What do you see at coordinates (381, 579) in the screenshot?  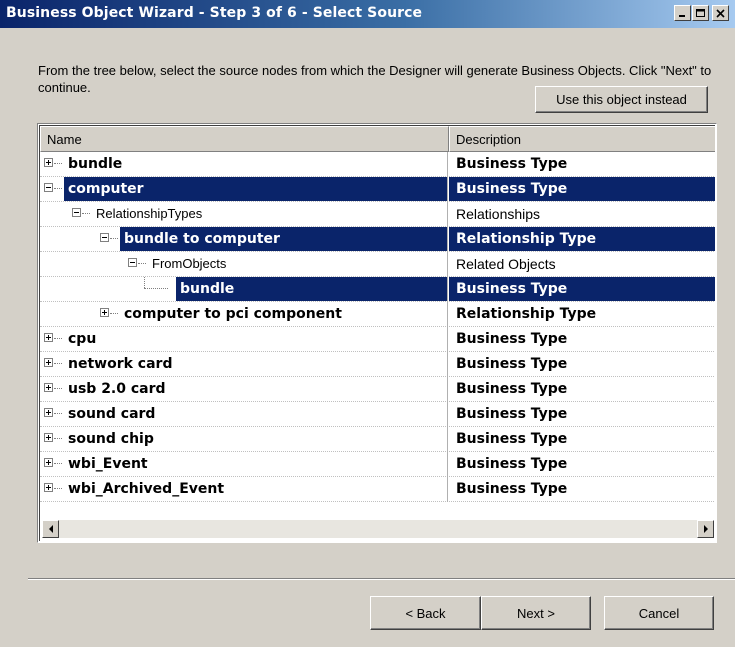 I see `separator` at bounding box center [381, 579].